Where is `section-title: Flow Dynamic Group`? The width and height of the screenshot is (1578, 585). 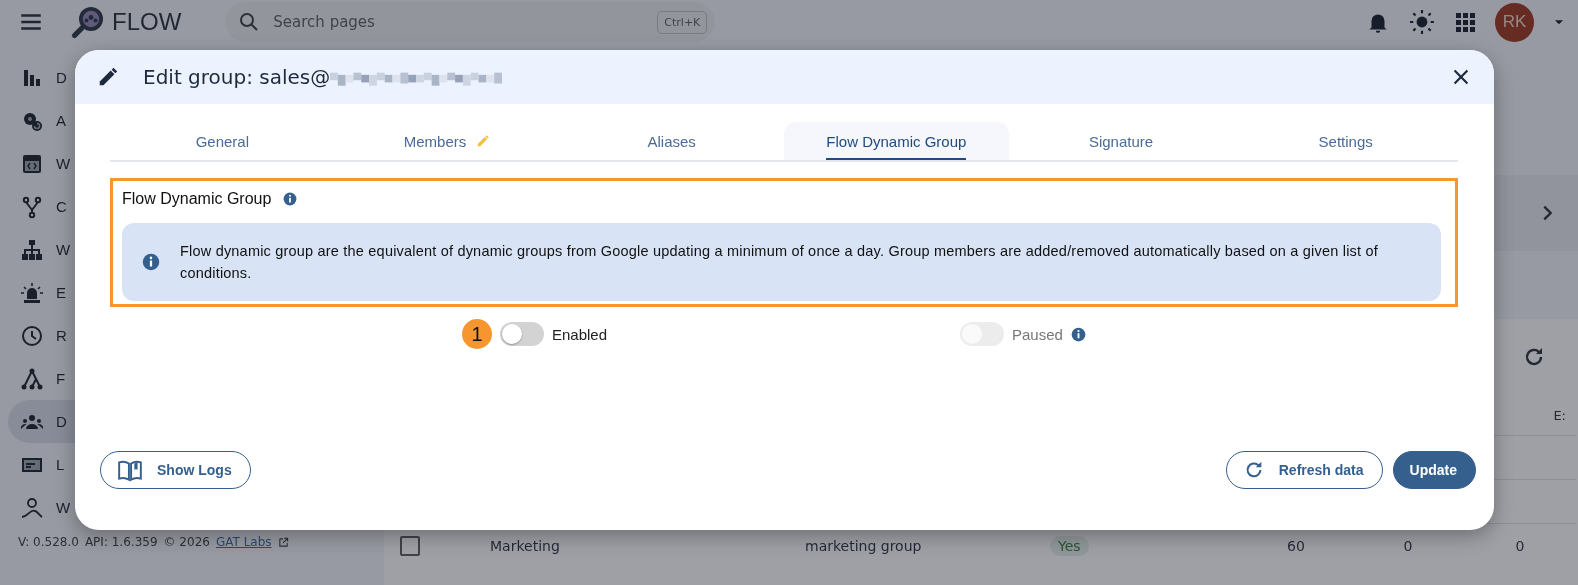 section-title: Flow Dynamic Group is located at coordinates (197, 199).